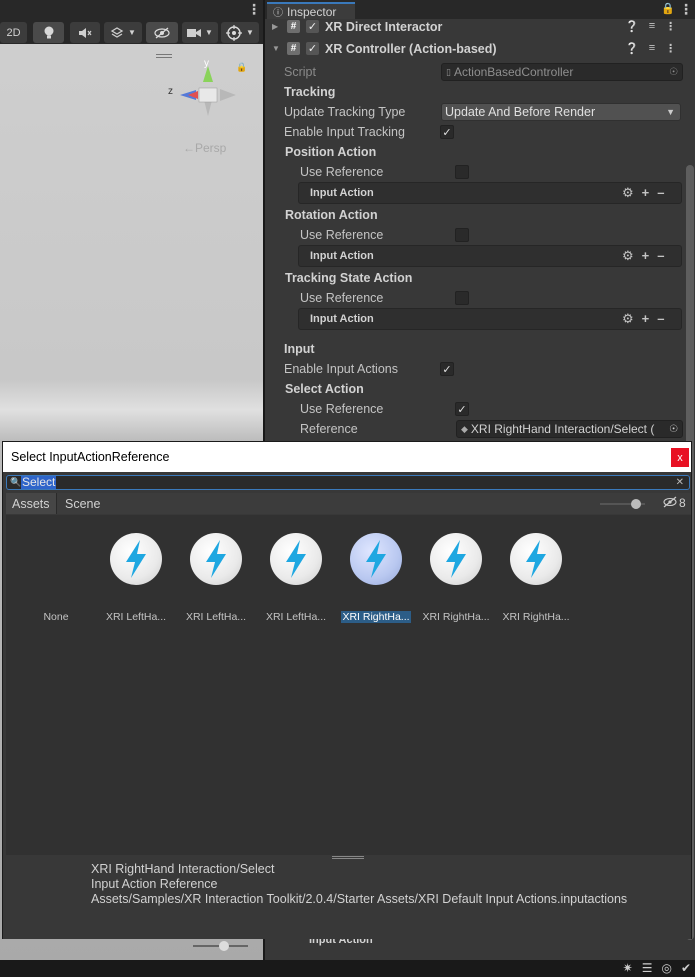 This screenshot has width=695, height=977. I want to click on script-file-icon: ▯, so click(448, 71).